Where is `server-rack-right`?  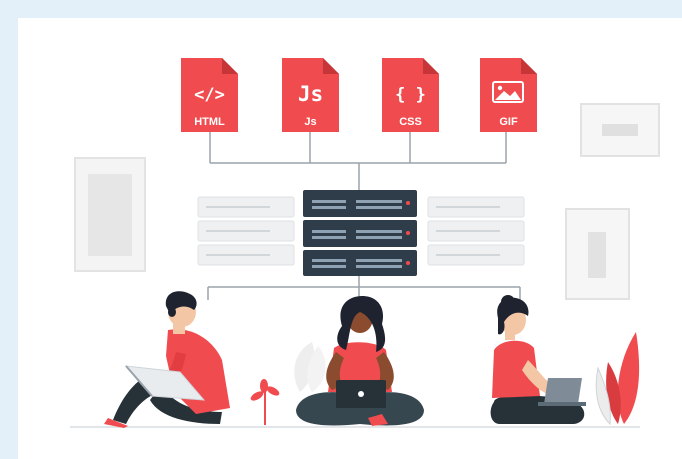
server-rack-right is located at coordinates (476, 231).